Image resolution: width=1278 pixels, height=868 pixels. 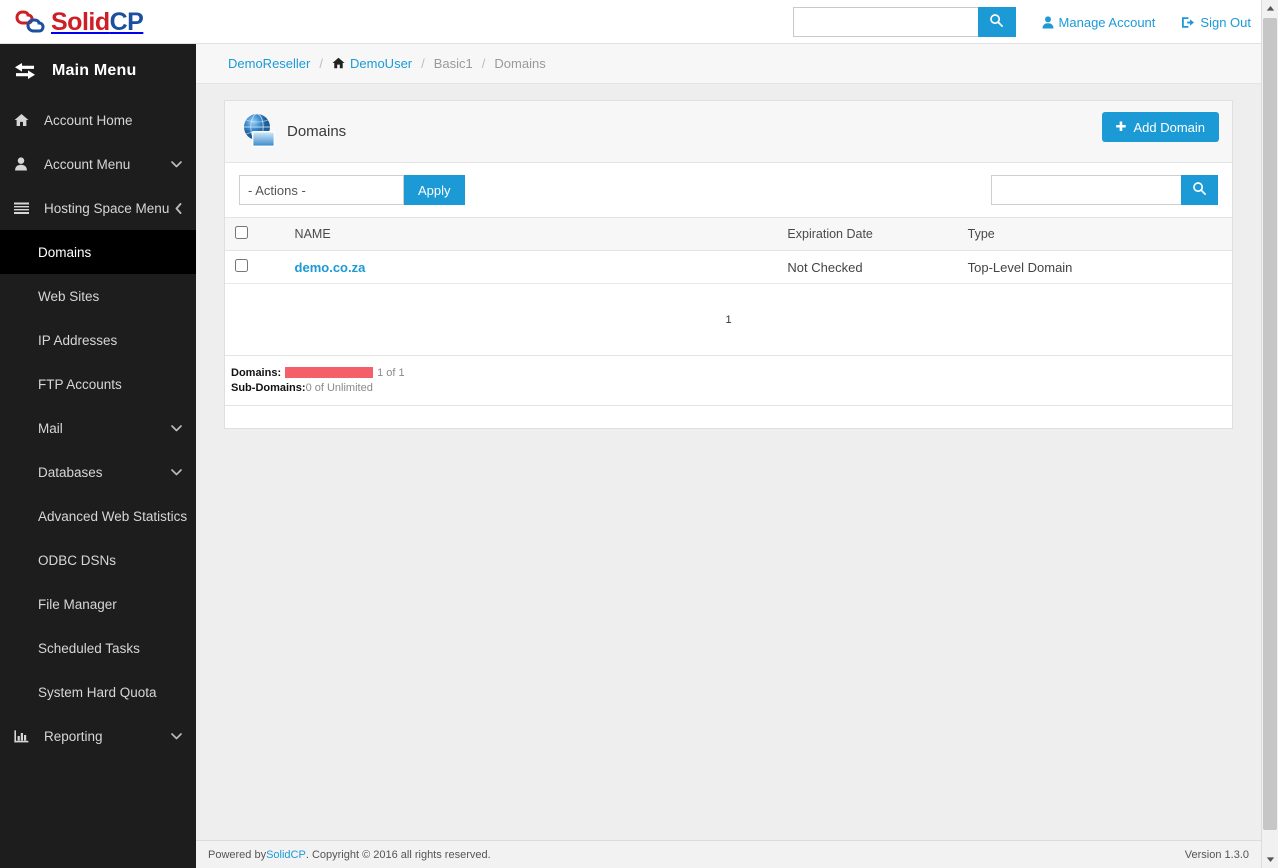 I want to click on column-header-type: Type, so click(x=1096, y=234).